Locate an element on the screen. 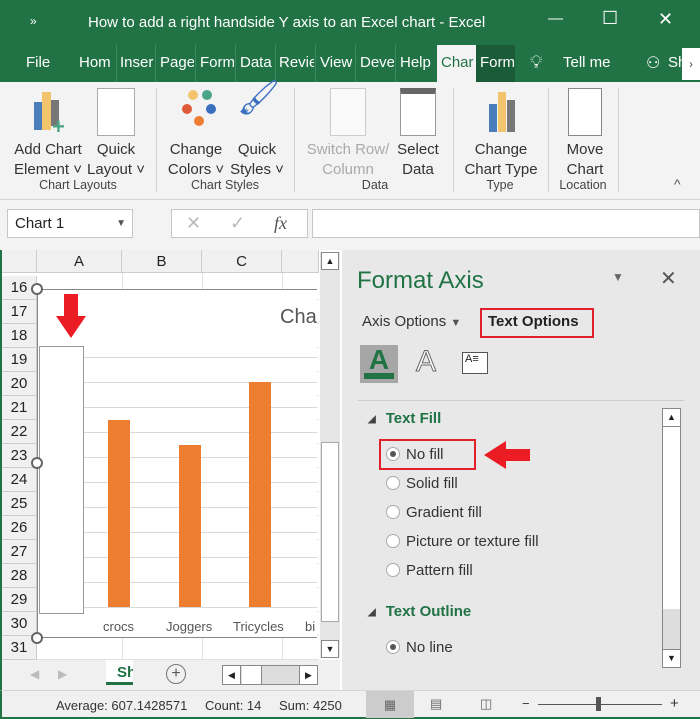 This screenshot has width=700, height=719. bar-crocs is located at coordinates (119, 513).